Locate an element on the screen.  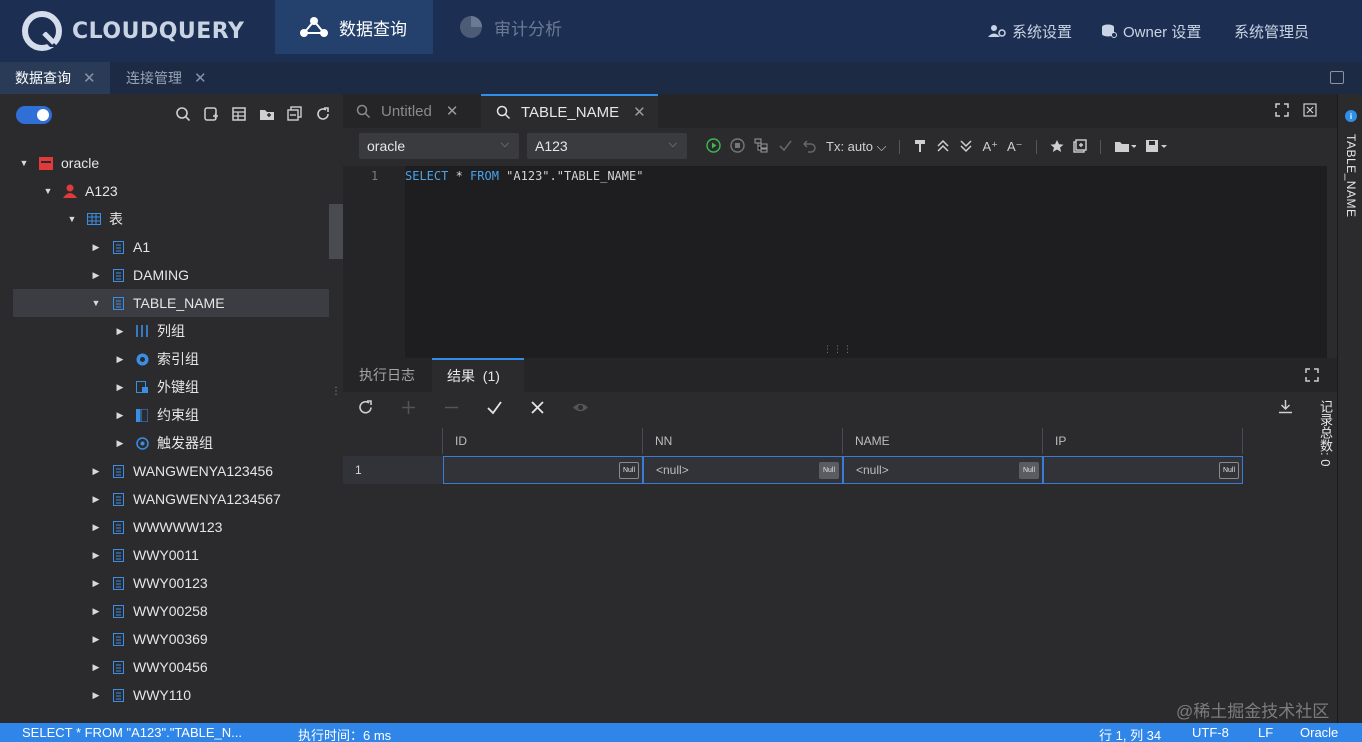
editor-scrollbar is located at coordinates (1332, 262).